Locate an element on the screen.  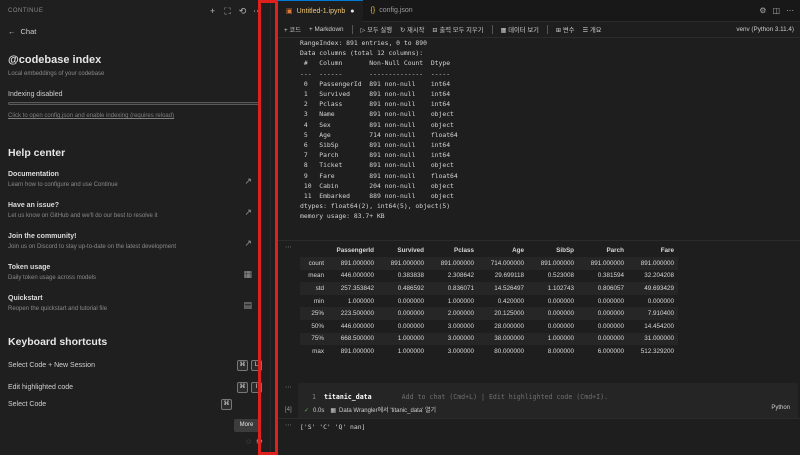
cell-status: ✓ 0.0s ▦ Data Wrangler에서 'titanic_data' 열기 is located at coordinates (370, 409).